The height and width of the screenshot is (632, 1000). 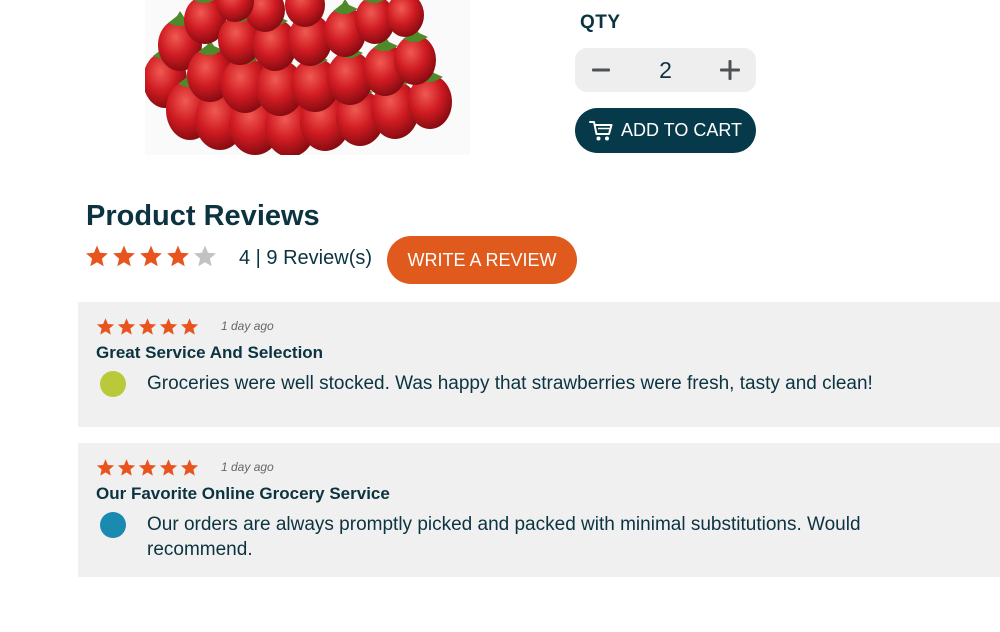 I want to click on write-review-label: WRITE A REVIEW, so click(x=482, y=259).